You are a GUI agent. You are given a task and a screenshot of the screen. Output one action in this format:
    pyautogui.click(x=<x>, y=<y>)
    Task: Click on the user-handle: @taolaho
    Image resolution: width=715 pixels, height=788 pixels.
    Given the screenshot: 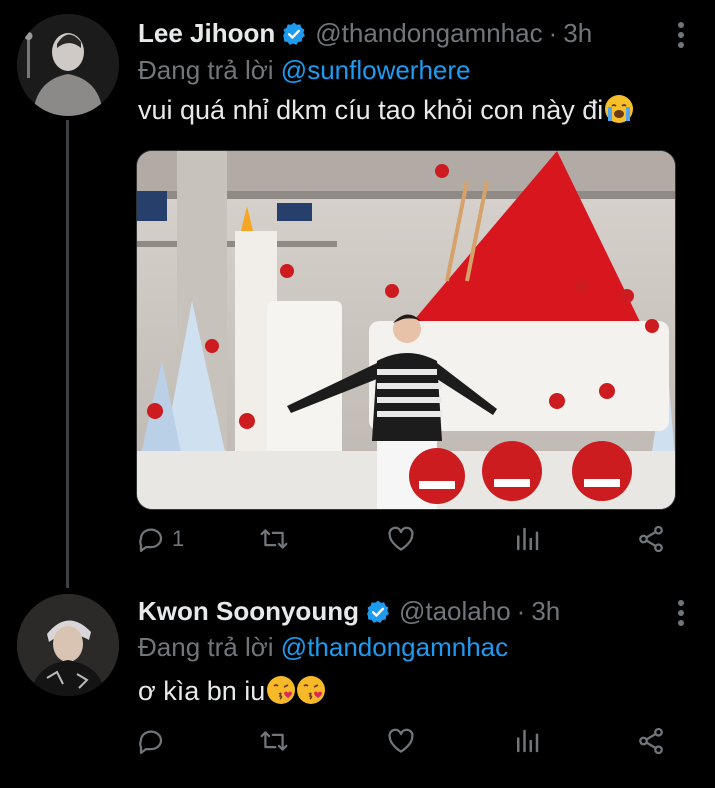 What is the action you would take?
    pyautogui.click(x=455, y=611)
    